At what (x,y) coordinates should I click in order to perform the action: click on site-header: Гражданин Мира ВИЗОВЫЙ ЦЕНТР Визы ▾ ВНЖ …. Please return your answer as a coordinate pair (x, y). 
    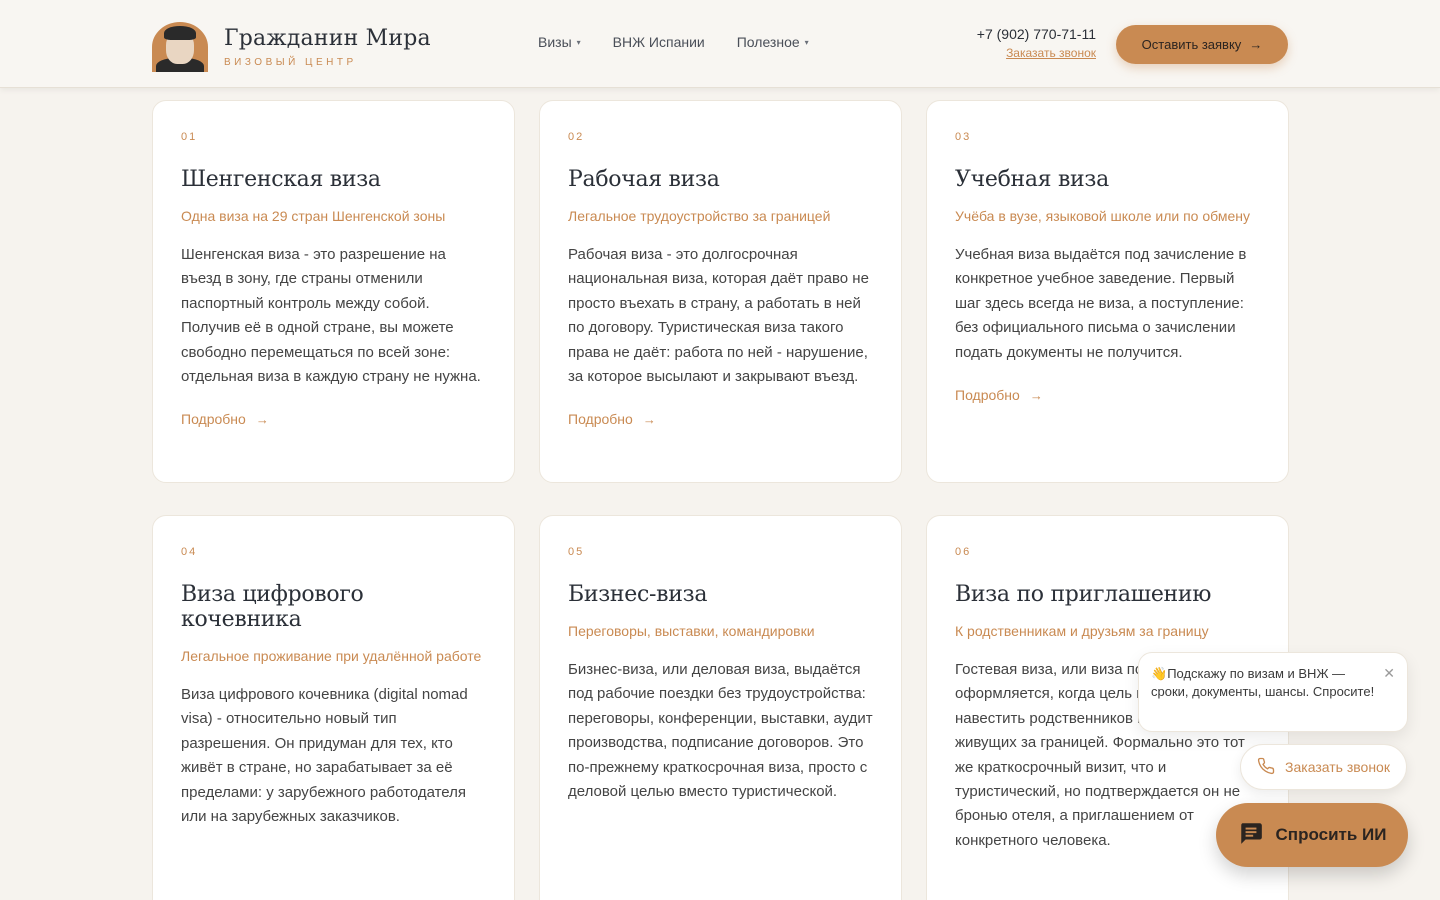
    Looking at the image, I should click on (720, 44).